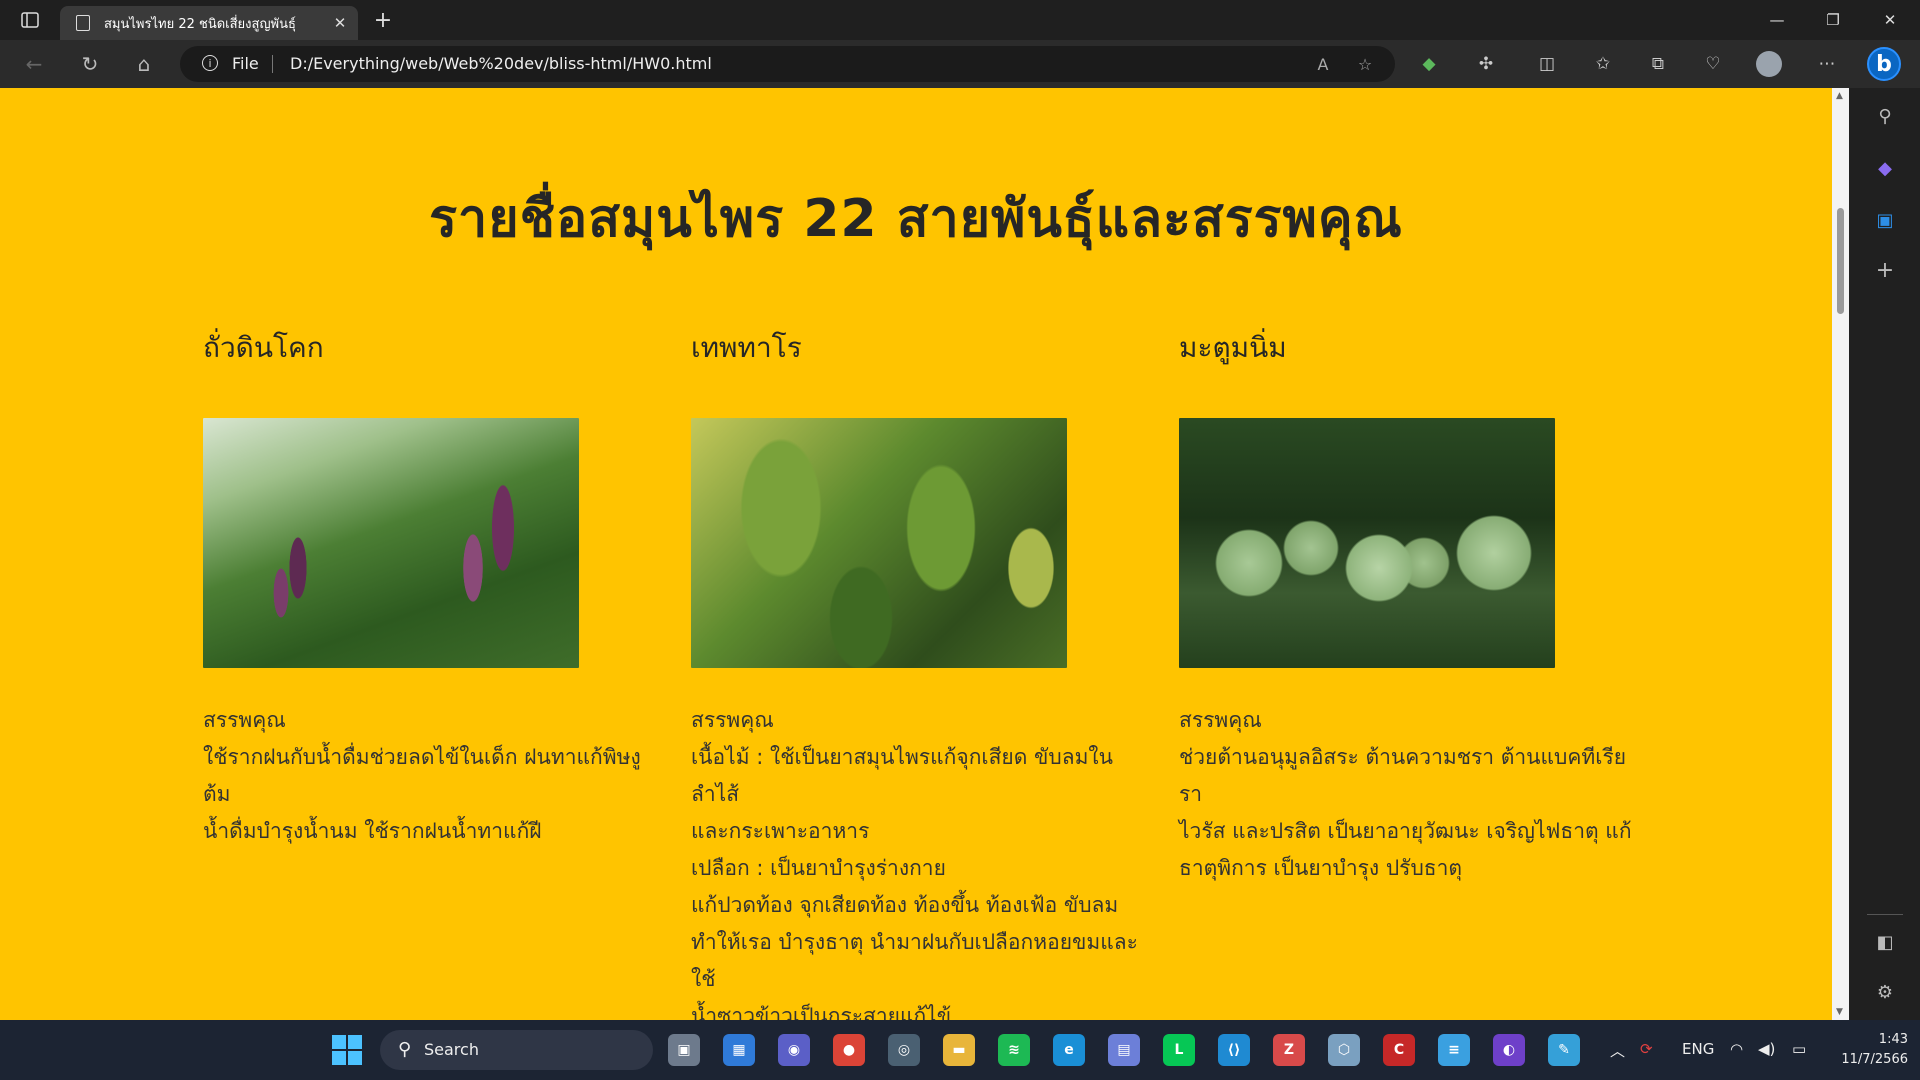 This screenshot has width=1920, height=1080. Describe the element at coordinates (739, 1050) in the screenshot. I see `widgets-icon: ▦` at that location.